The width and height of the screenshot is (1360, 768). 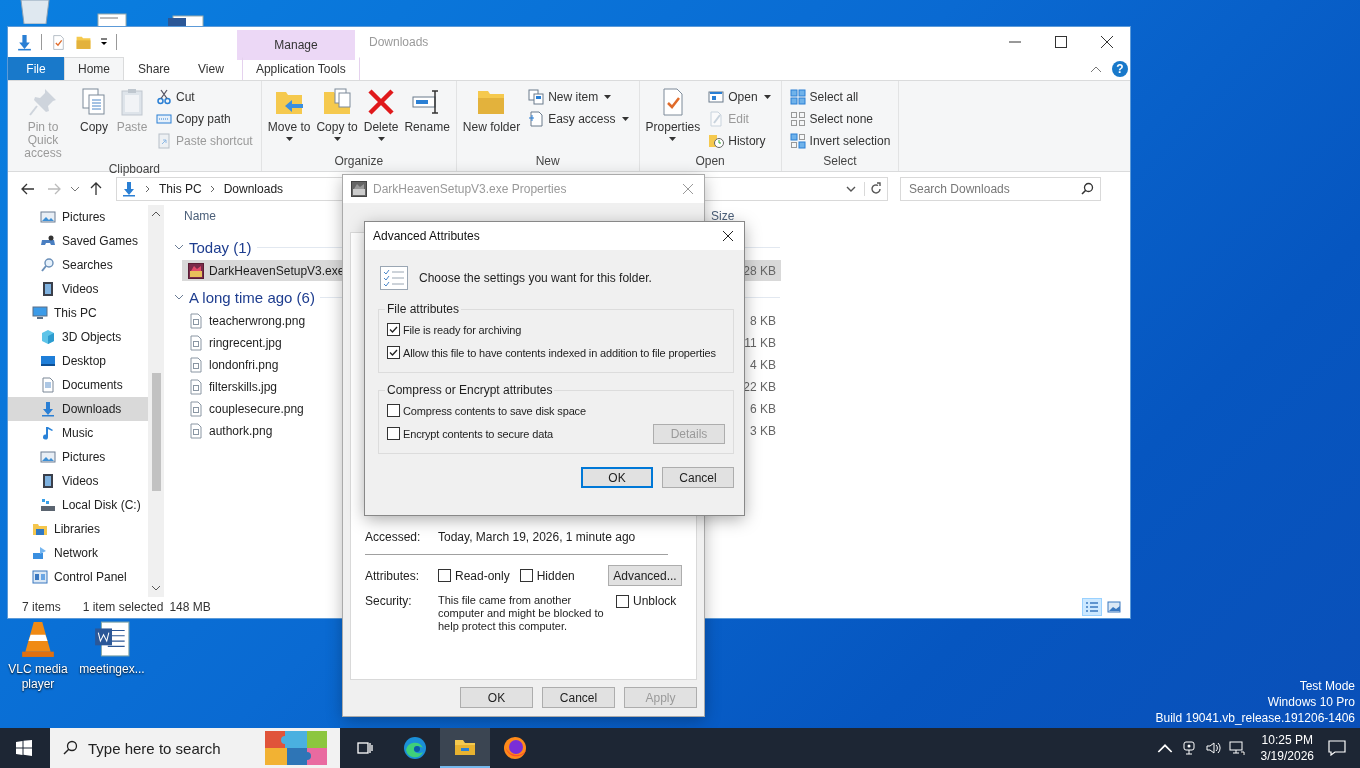 What do you see at coordinates (759, 342) in the screenshot?
I see `file-size: 11 KB` at bounding box center [759, 342].